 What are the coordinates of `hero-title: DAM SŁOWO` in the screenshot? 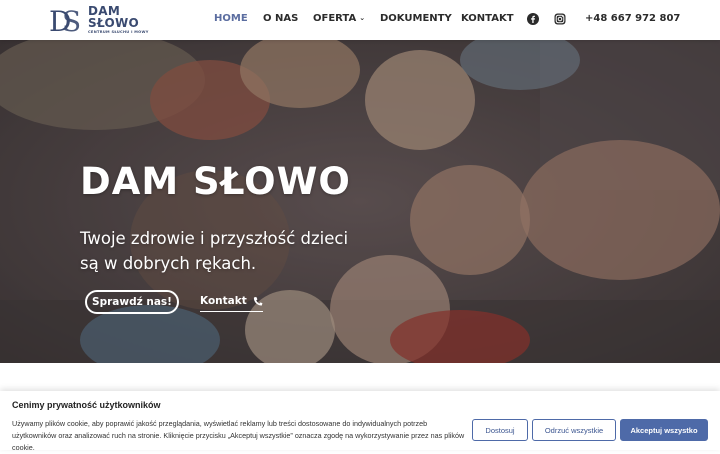 It's located at (215, 181).